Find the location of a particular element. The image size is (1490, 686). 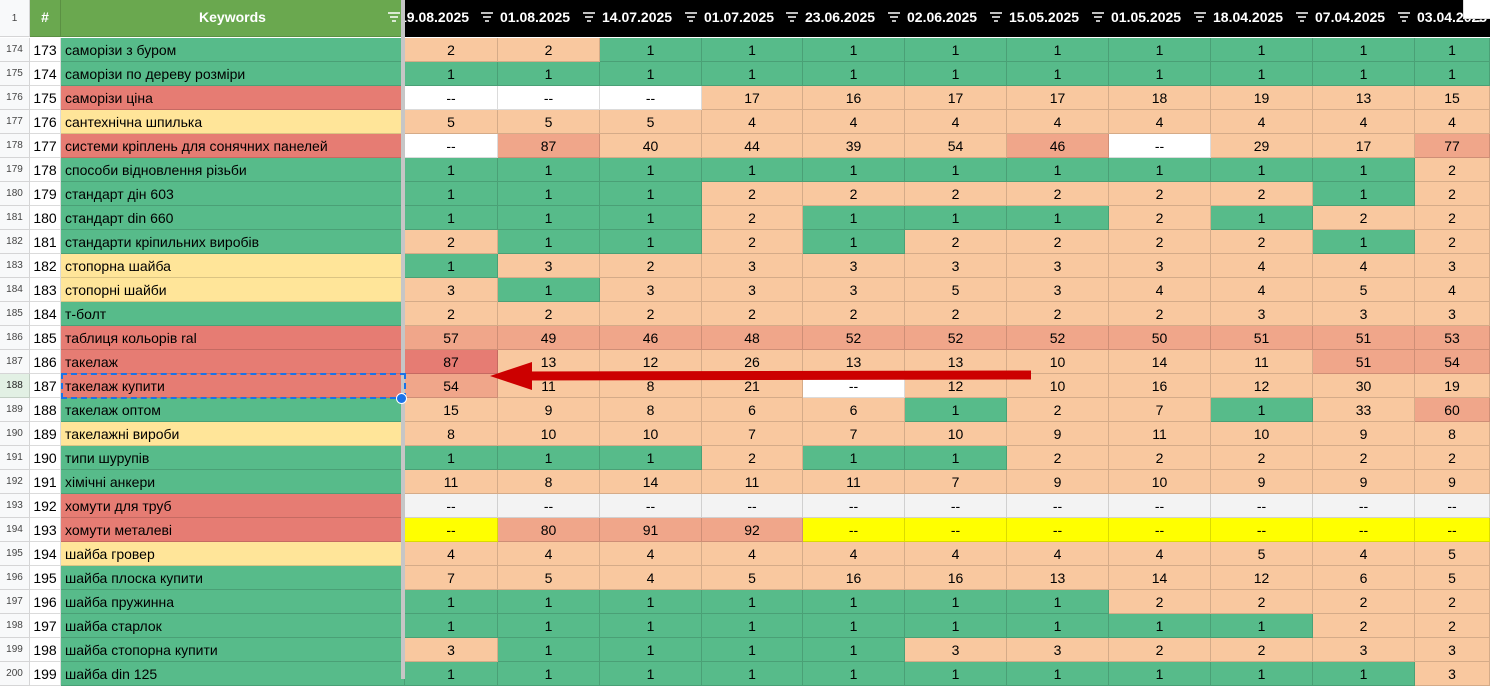

keyword-cell: хомути металеві is located at coordinates (233, 530).